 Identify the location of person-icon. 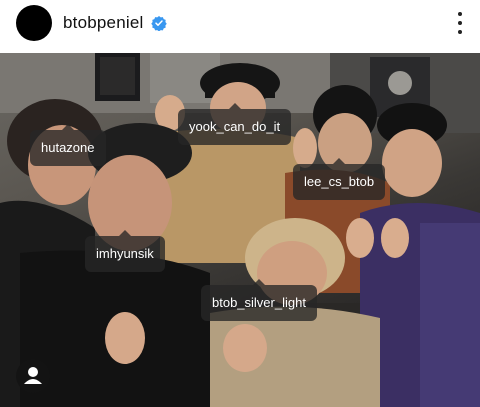
(33, 375).